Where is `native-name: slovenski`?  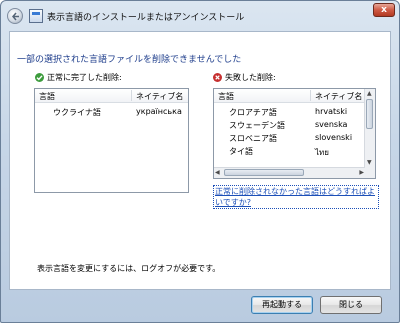 native-name: slovenski is located at coordinates (334, 137).